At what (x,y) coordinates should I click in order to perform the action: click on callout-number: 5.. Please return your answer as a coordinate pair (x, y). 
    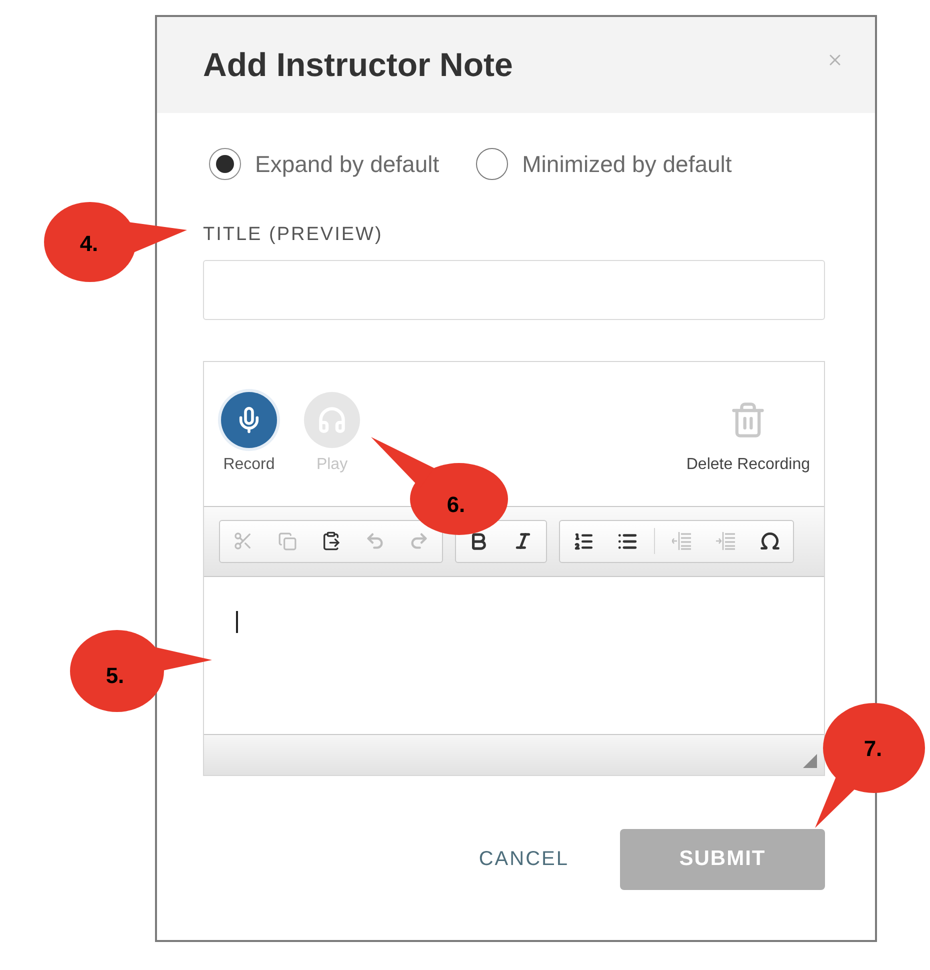
    Looking at the image, I should click on (115, 676).